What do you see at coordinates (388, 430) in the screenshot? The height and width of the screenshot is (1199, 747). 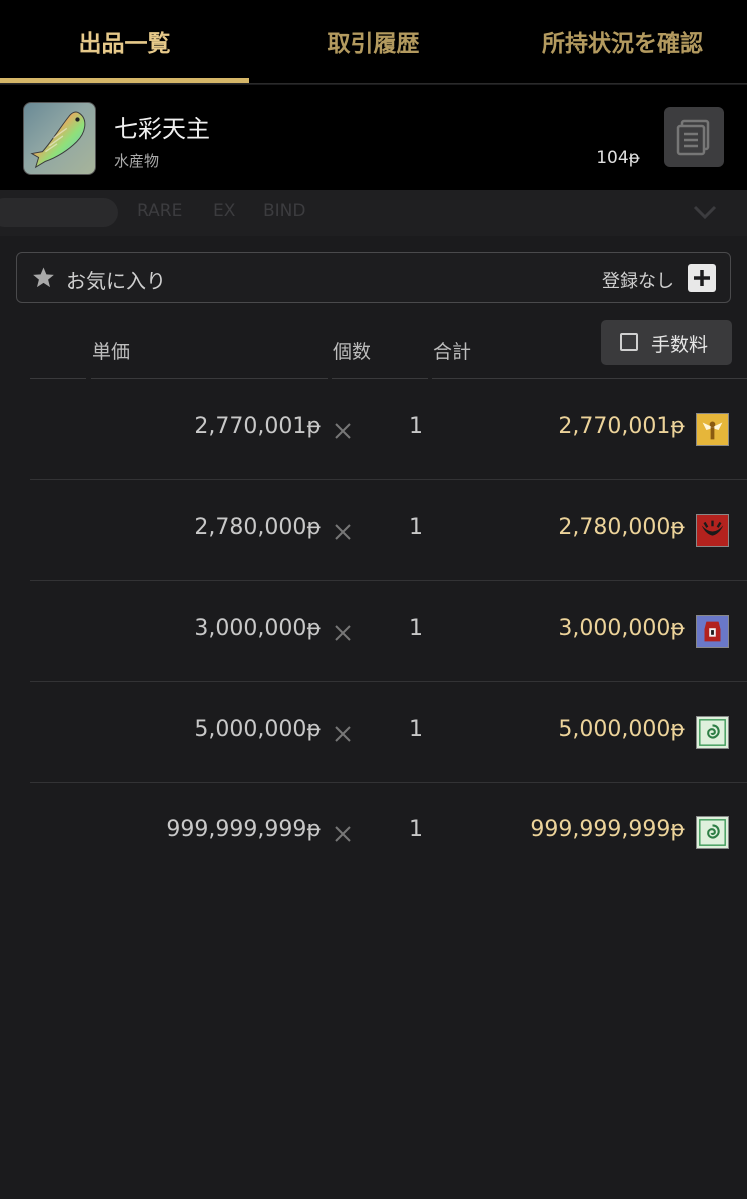 I see `listing-row: 2,770,001ᵽ 1 2,770,001ᵽ` at bounding box center [388, 430].